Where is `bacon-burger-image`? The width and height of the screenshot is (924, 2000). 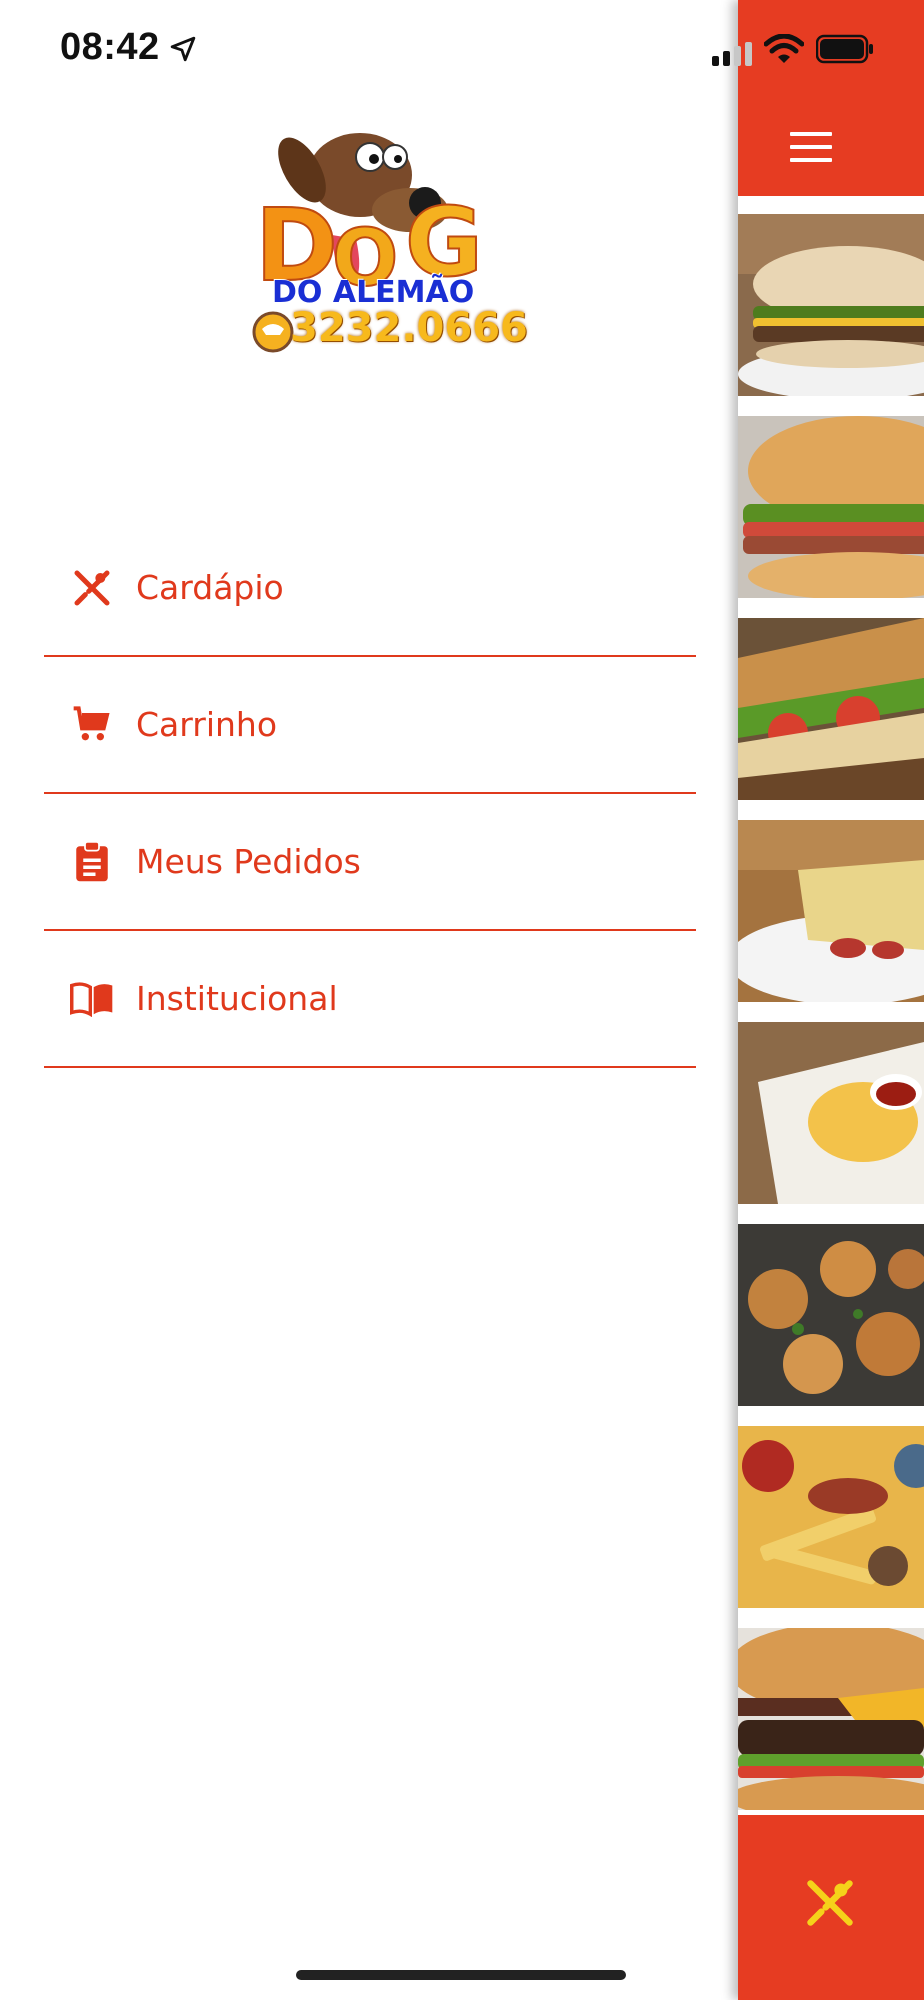 bacon-burger-image is located at coordinates (831, 507).